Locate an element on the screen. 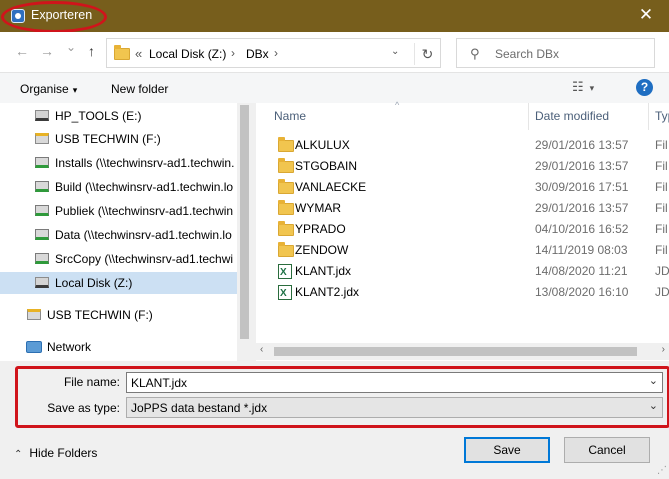 Image resolution: width=669 pixels, height=479 pixels. file-name: WYMAR is located at coordinates (318, 208).